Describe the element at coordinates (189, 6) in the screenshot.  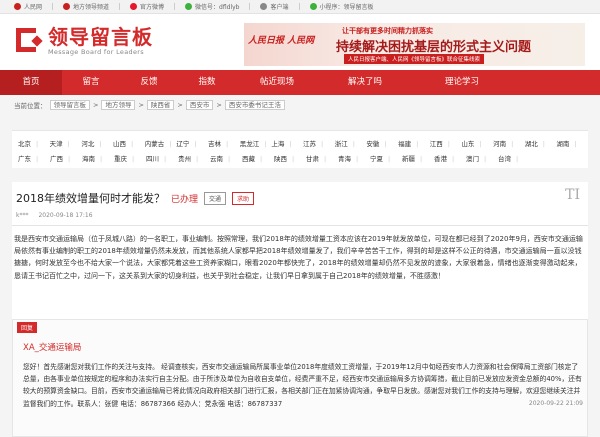
I see `wechat-icon` at that location.